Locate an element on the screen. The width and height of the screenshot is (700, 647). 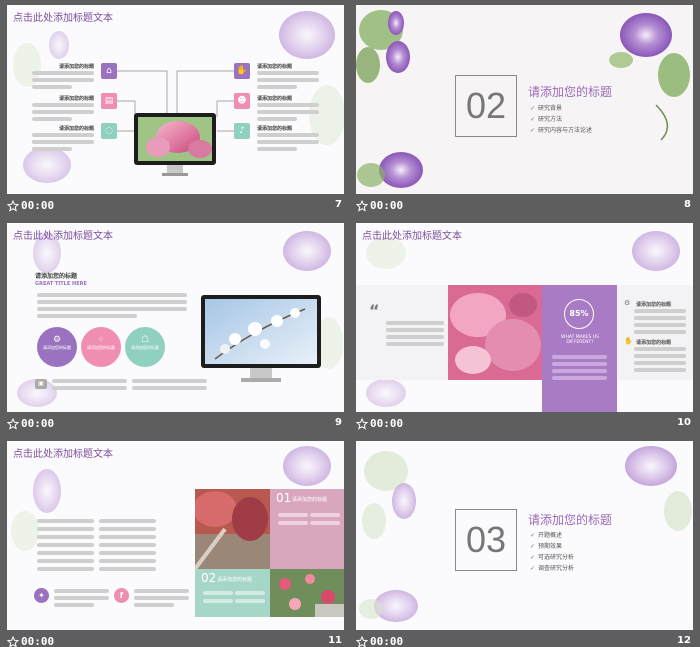
feature-circle: ⁘ 请添加您的标题 is located at coordinates (101, 347).